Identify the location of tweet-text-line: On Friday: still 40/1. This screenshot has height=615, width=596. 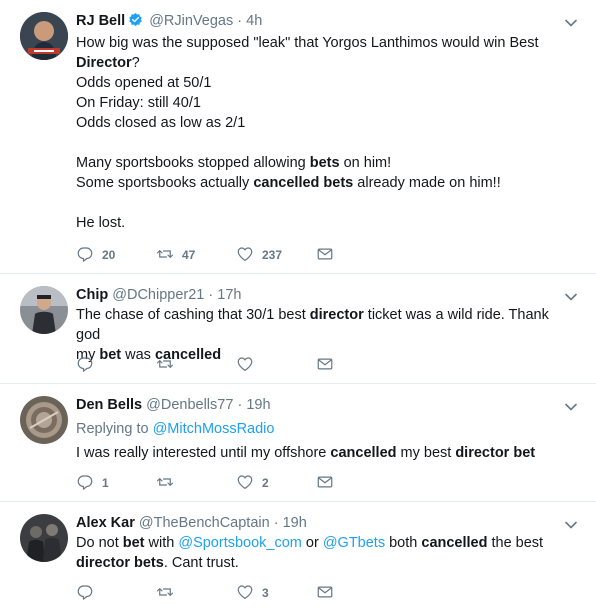
(326, 103).